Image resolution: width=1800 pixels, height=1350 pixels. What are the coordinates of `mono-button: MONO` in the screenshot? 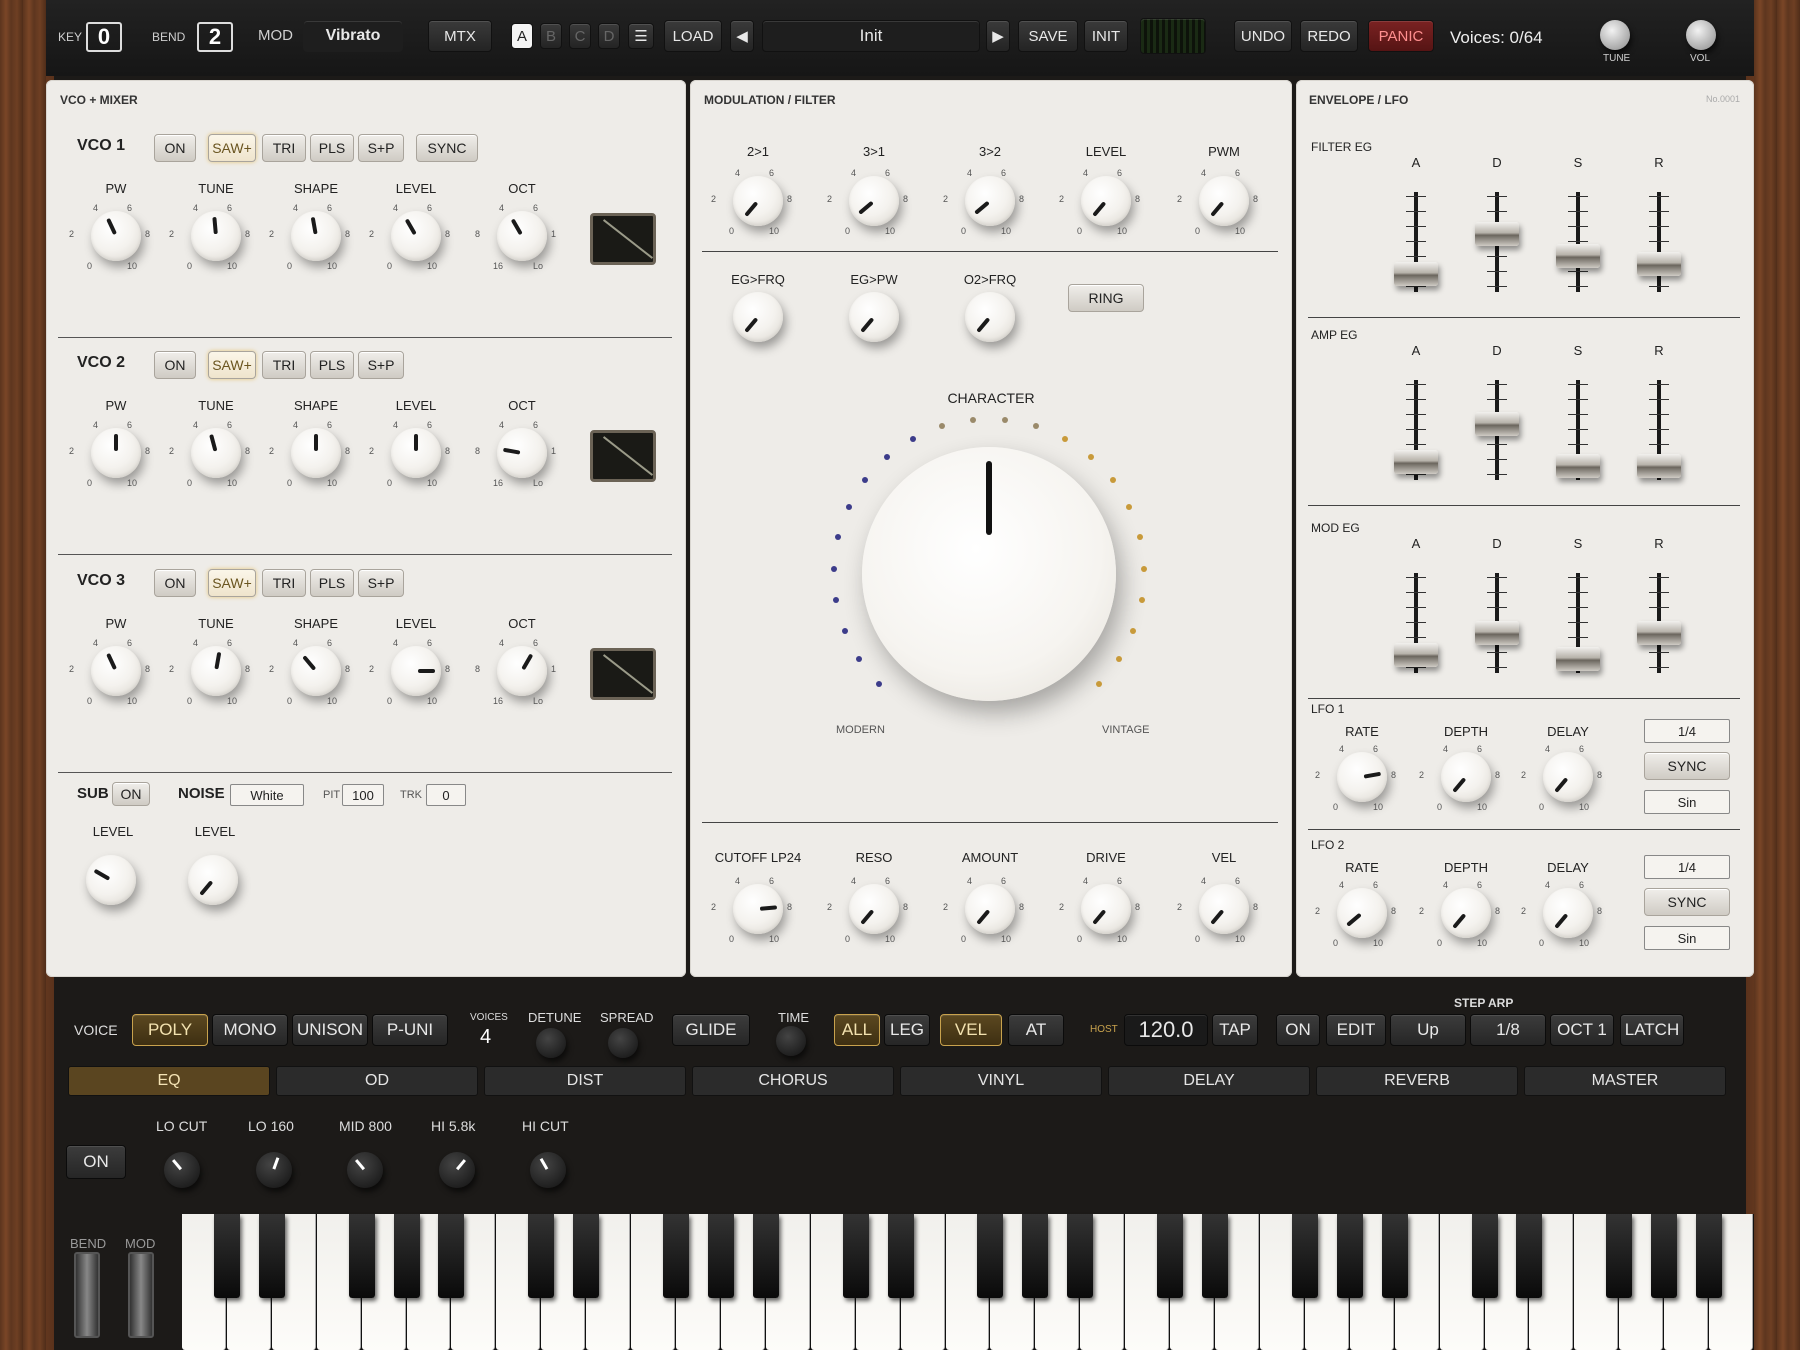 It's located at (250, 1030).